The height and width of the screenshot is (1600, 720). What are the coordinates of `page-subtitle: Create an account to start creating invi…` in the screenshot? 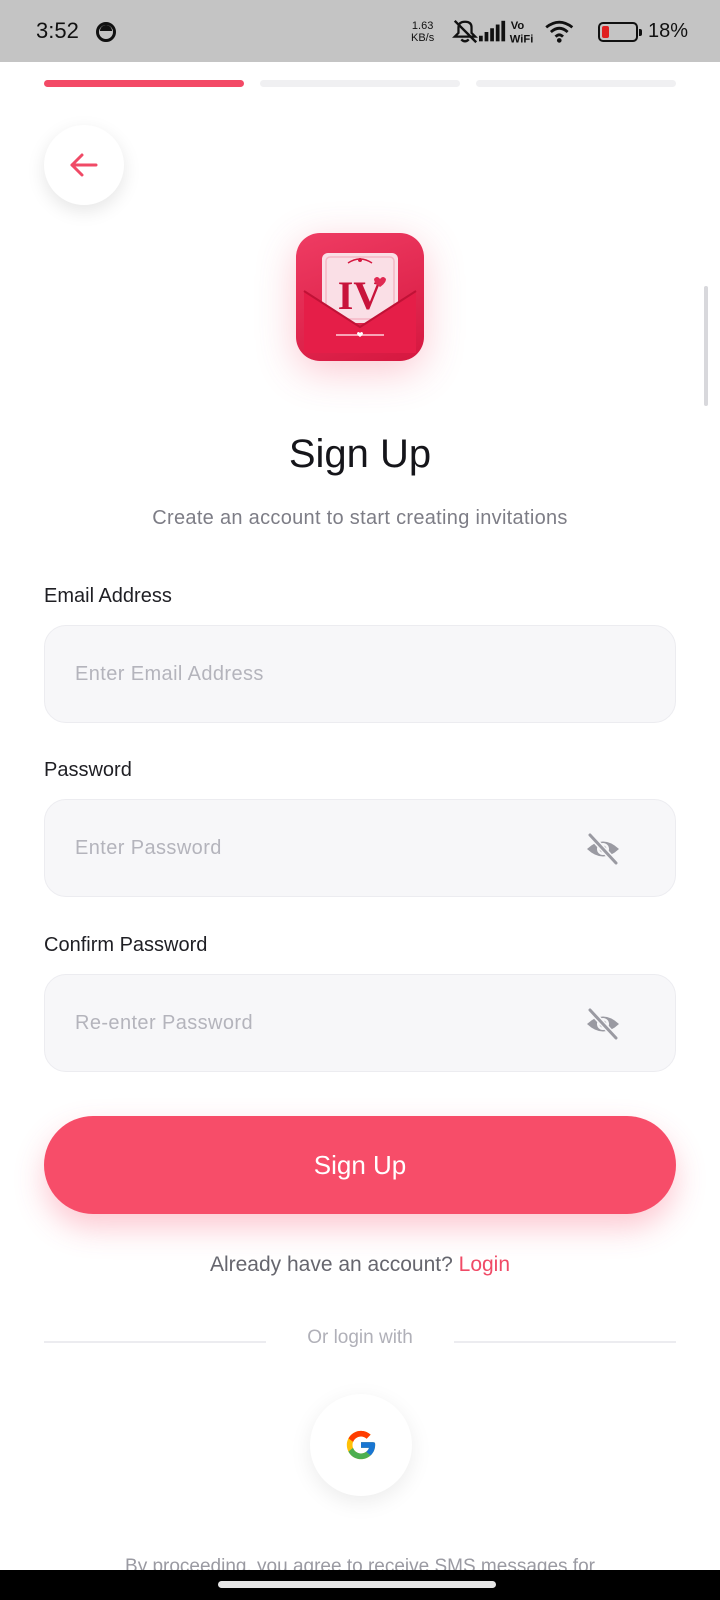 It's located at (360, 518).